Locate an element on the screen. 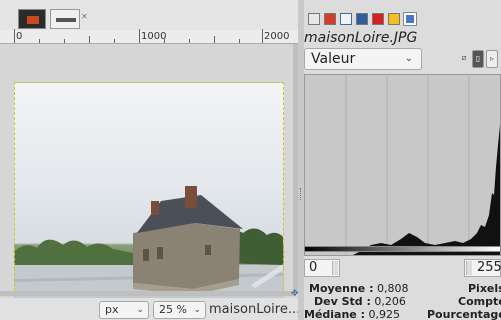  range-end-input: 255 is located at coordinates (482, 268).